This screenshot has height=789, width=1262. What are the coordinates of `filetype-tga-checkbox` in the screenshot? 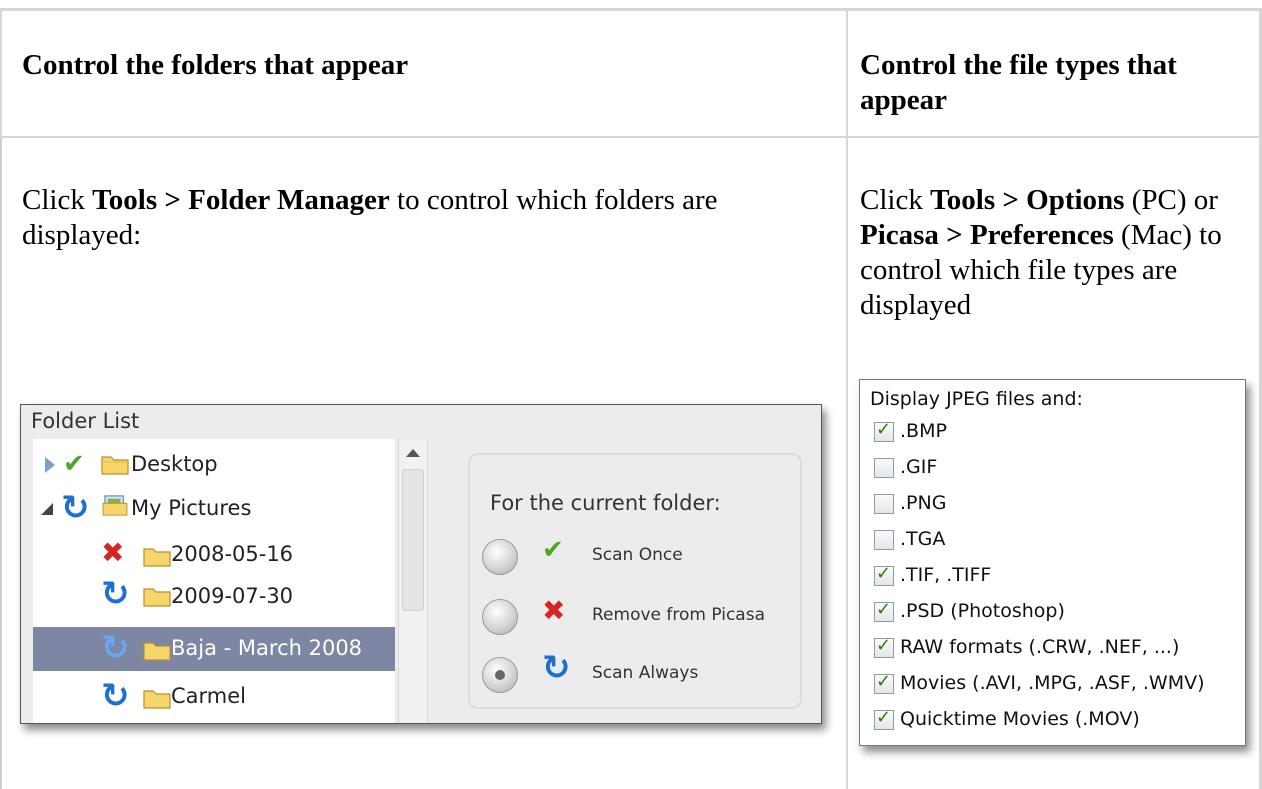 It's located at (884, 540).